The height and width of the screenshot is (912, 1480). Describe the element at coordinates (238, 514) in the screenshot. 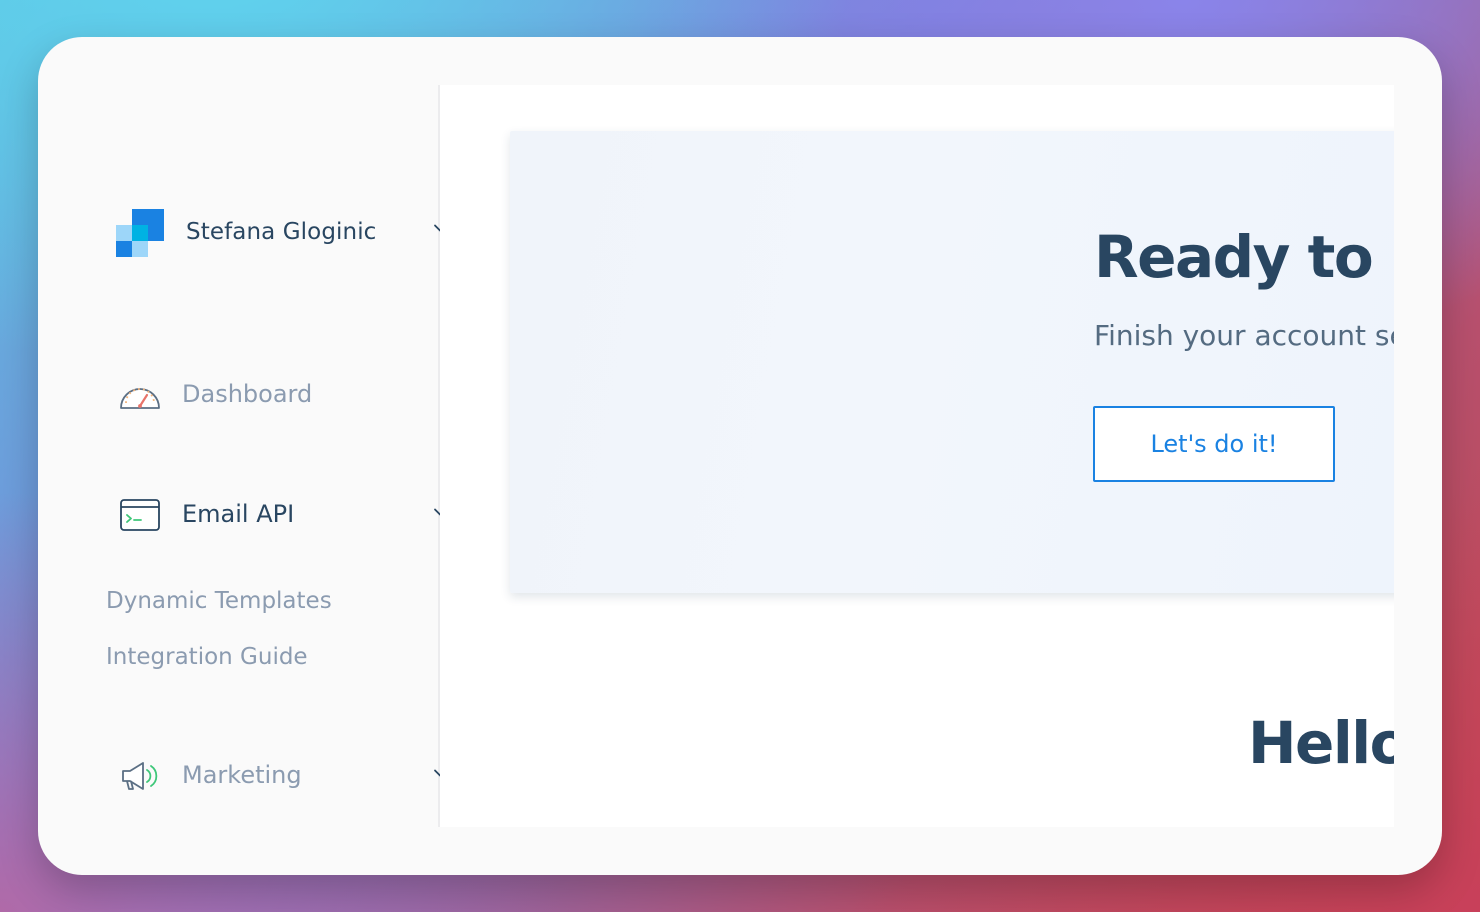

I see `nav-label-email-api: Email API` at that location.